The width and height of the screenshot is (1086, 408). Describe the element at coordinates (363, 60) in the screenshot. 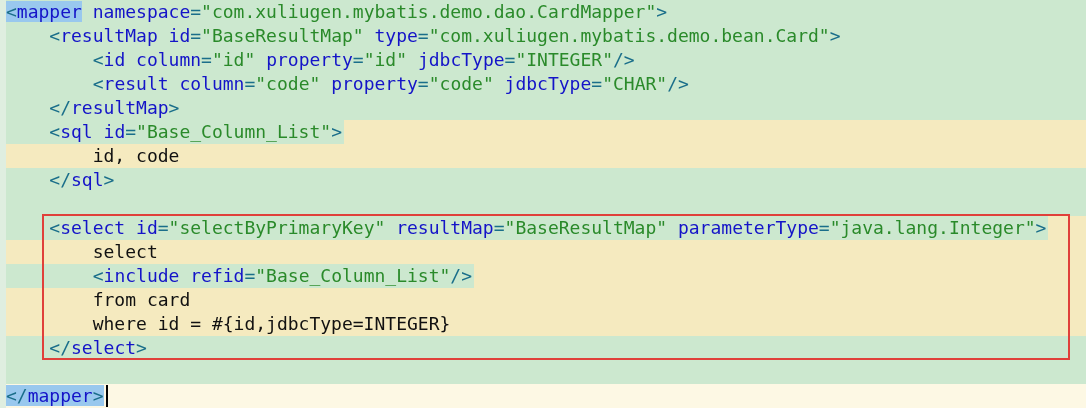

I see `code-line: <id column="id" property="id" jdbcType="INTEGER"/>` at that location.